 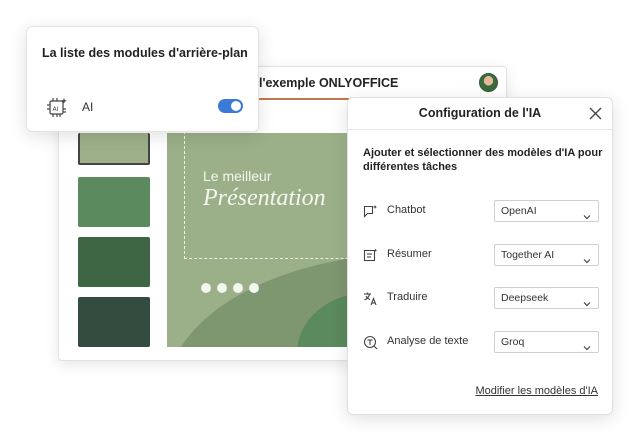 I want to click on ai-chip-icon: AI, so click(x=57, y=107).